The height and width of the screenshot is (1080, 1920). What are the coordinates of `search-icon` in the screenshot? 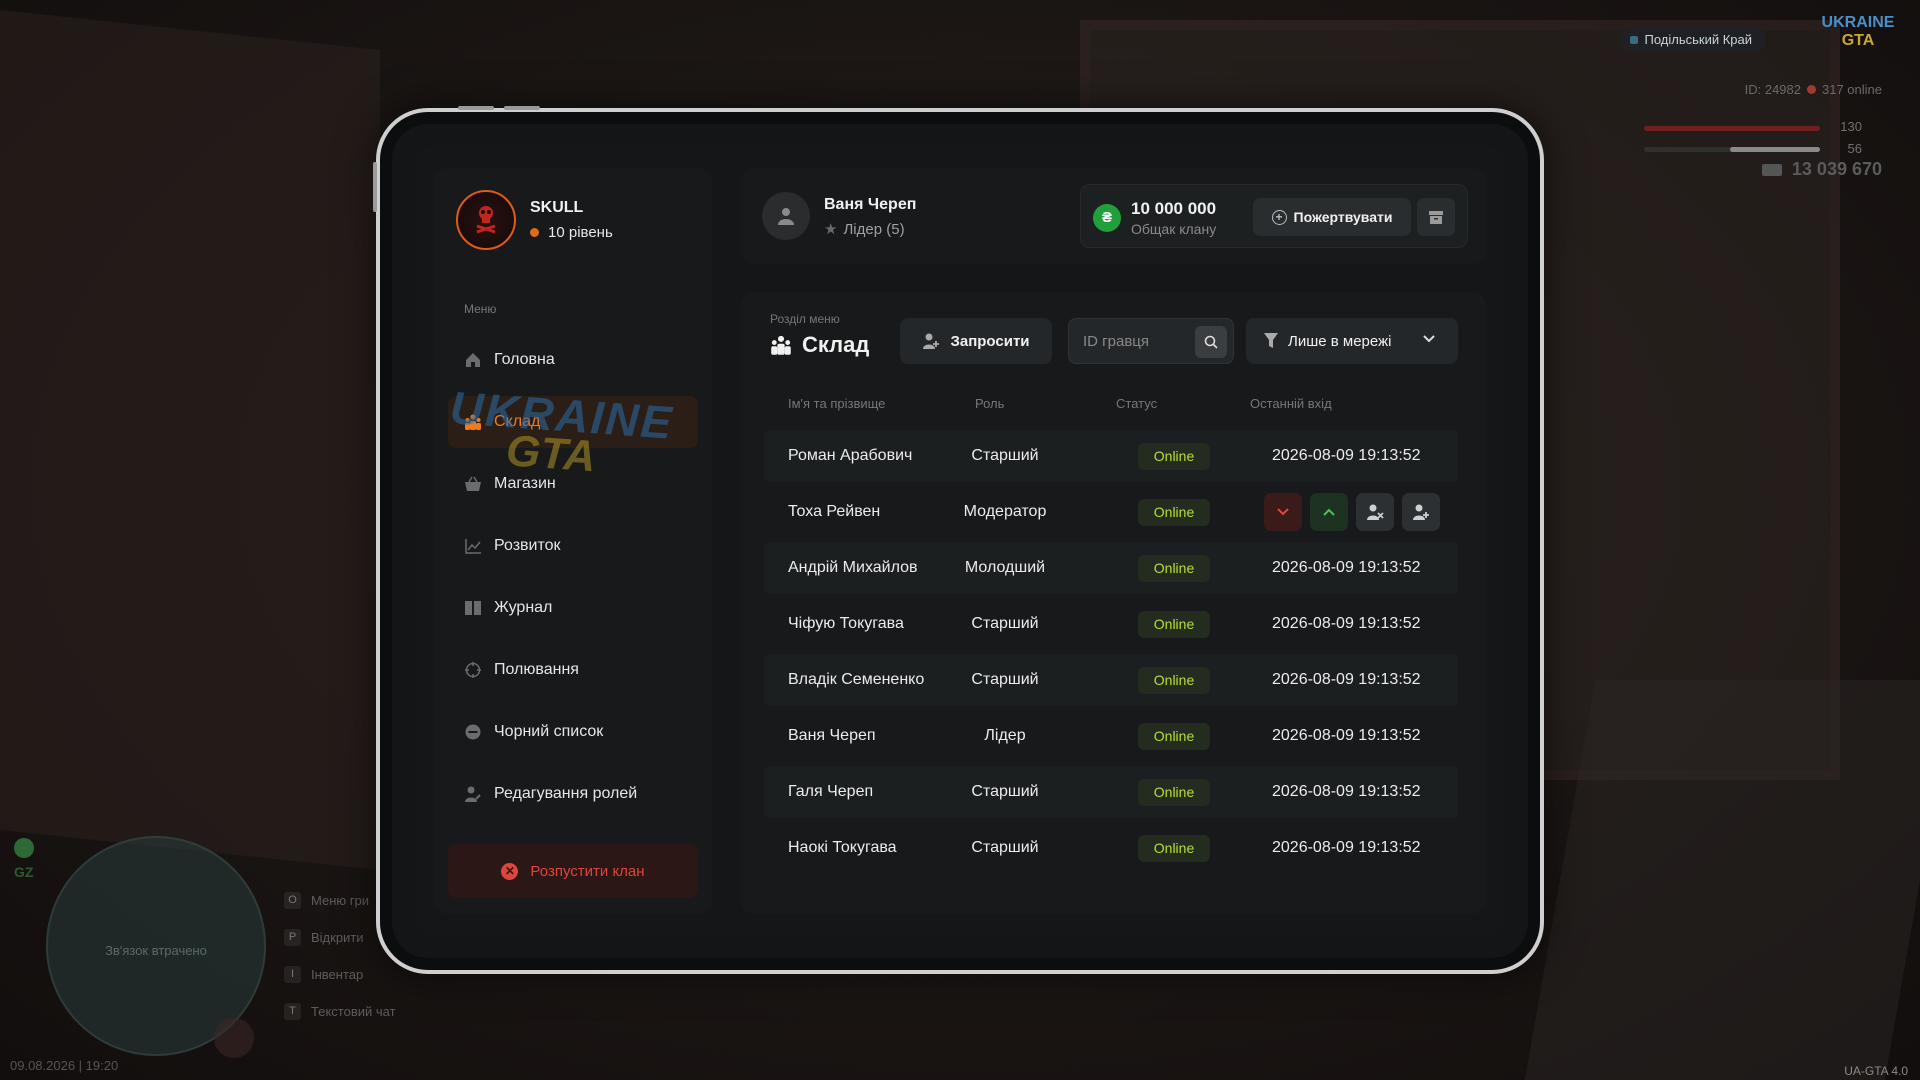 It's located at (1211, 342).